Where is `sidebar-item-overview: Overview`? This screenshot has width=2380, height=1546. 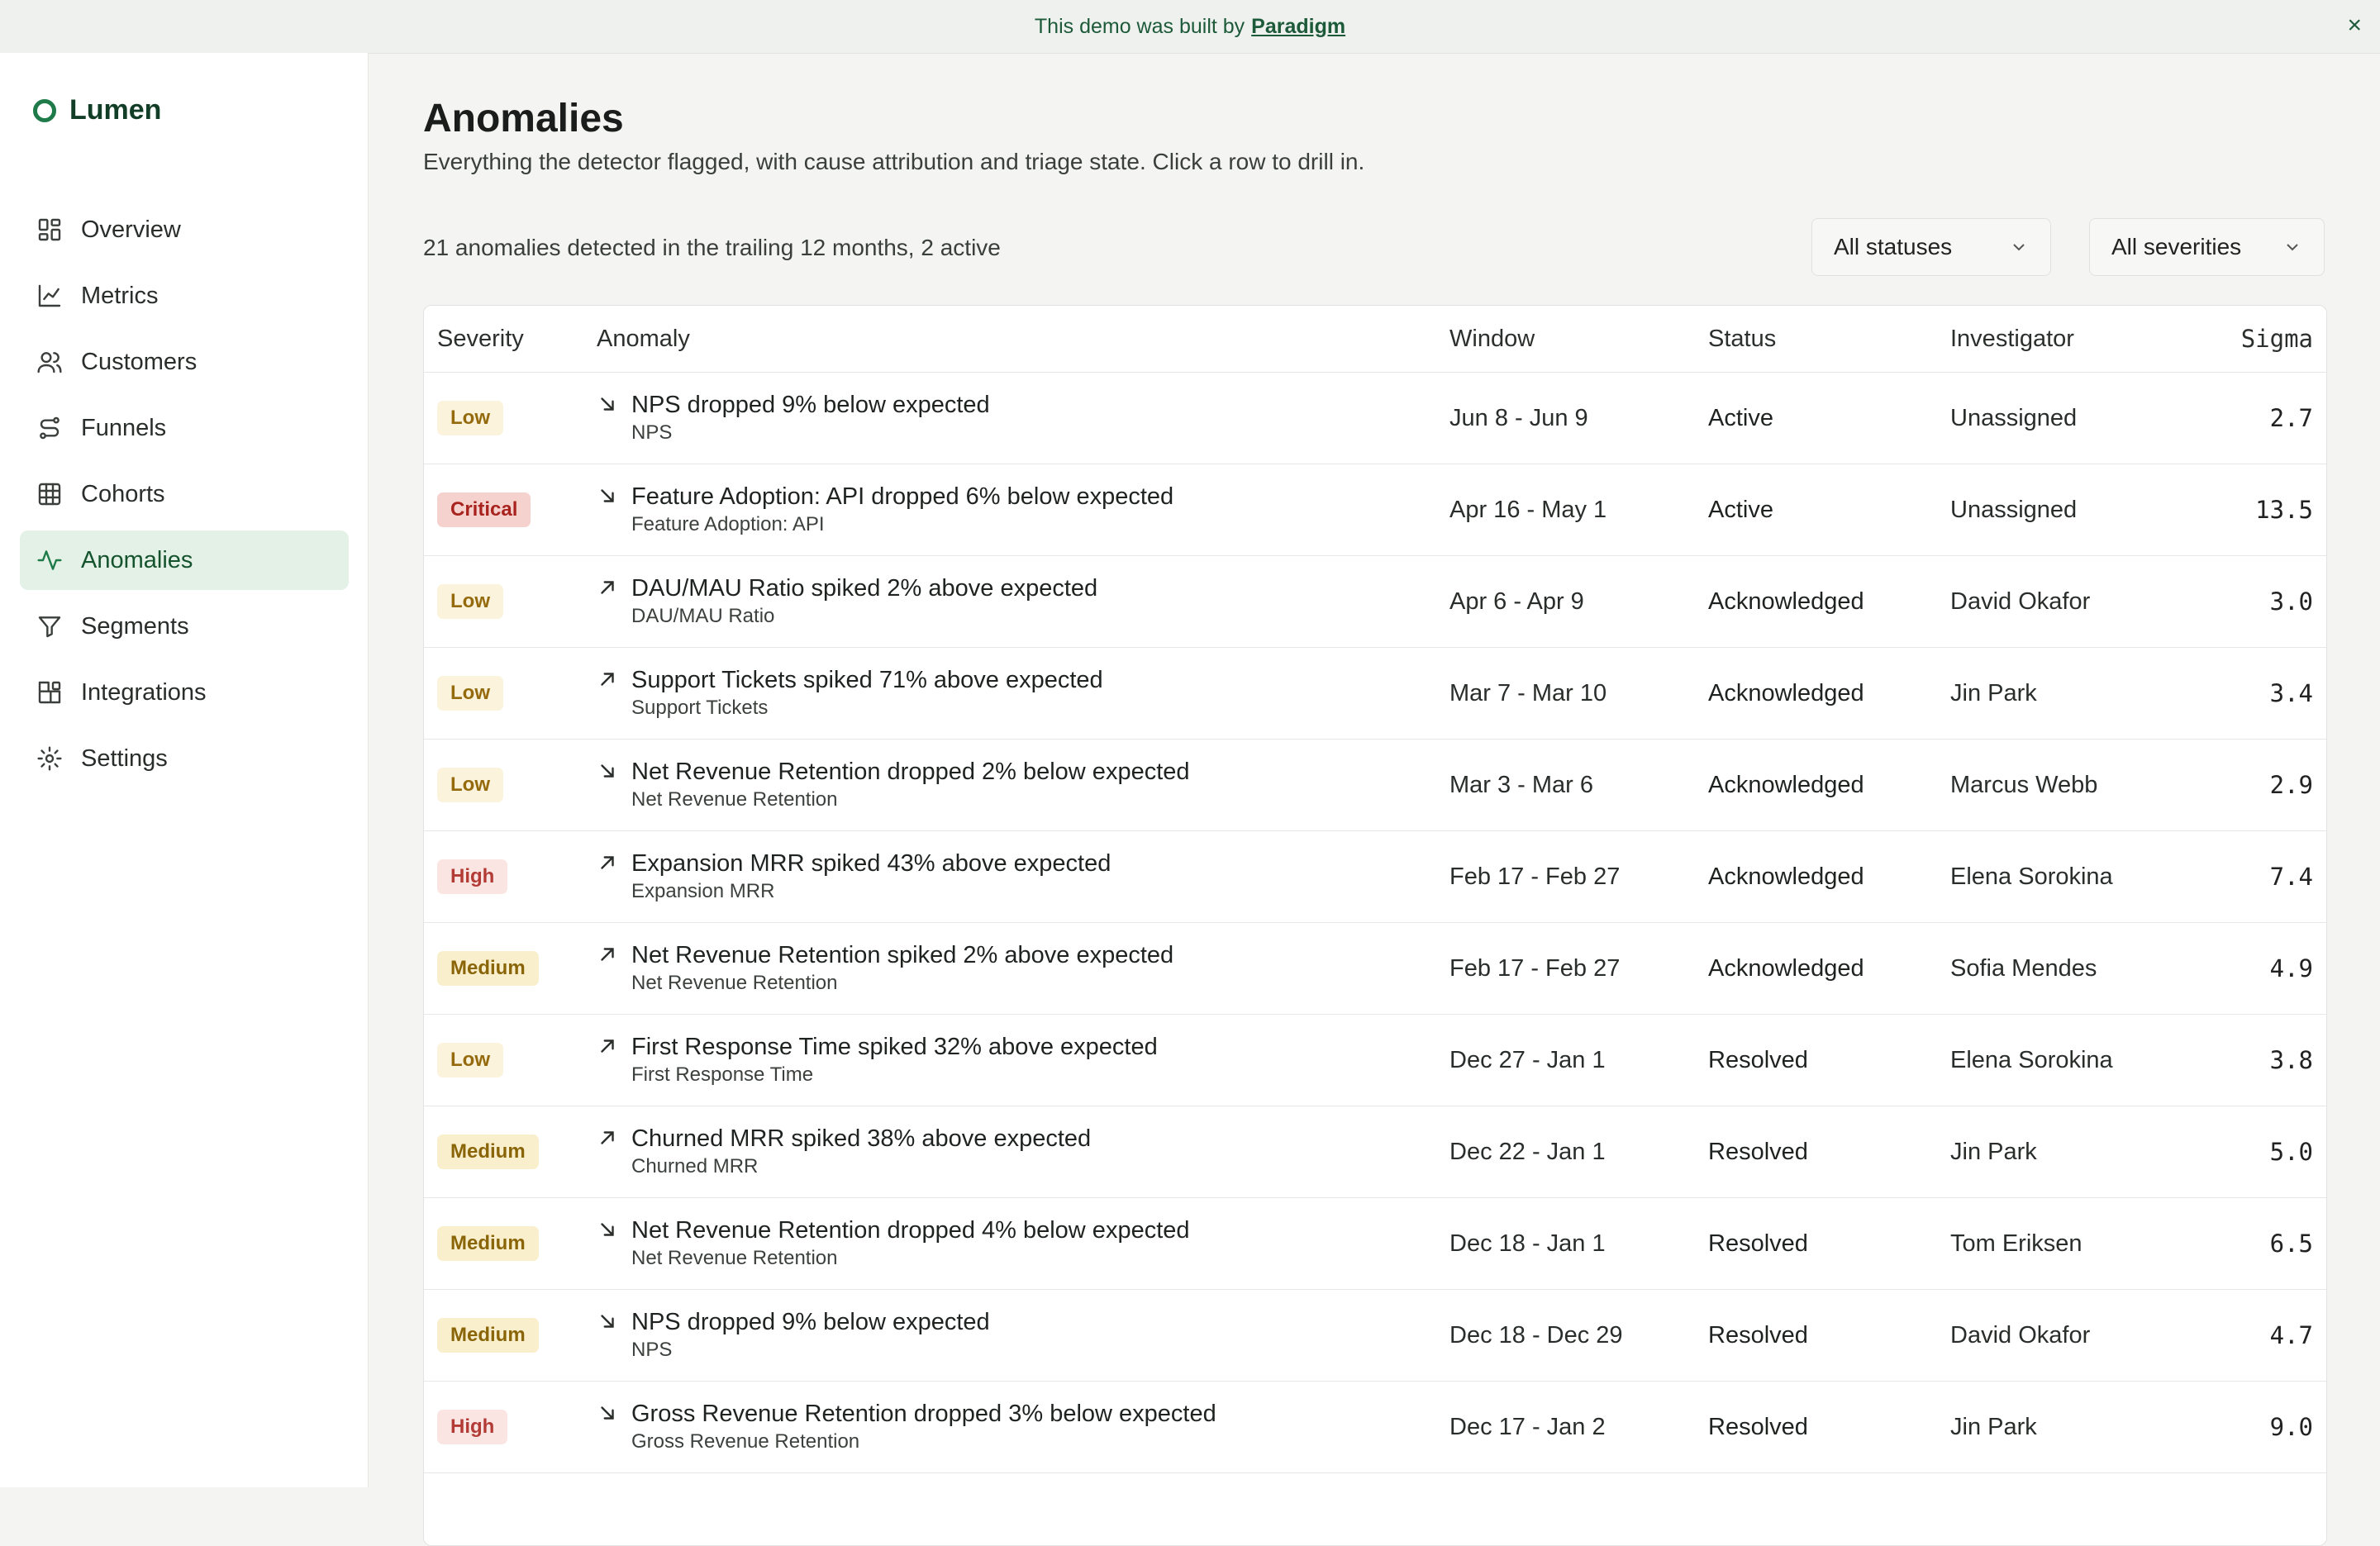 sidebar-item-overview: Overview is located at coordinates (184, 229).